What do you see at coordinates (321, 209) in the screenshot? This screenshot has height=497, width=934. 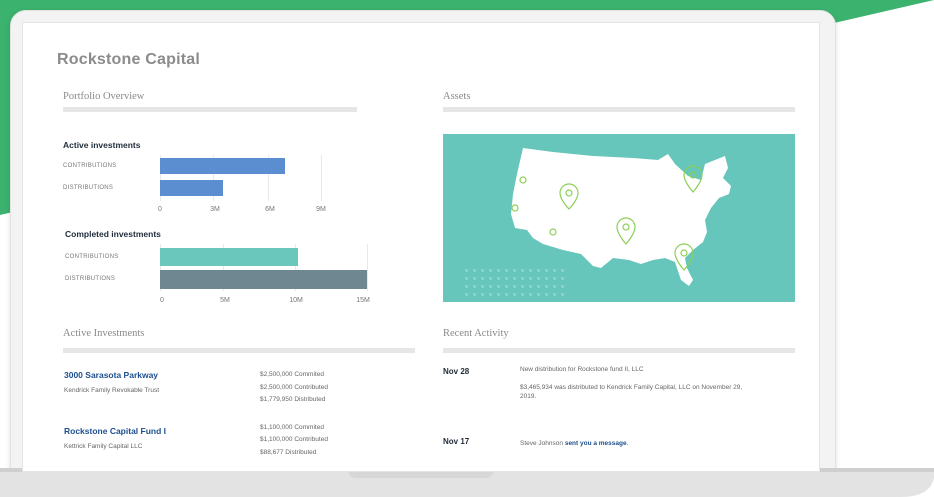 I see `active-tick-9m: 9M` at bounding box center [321, 209].